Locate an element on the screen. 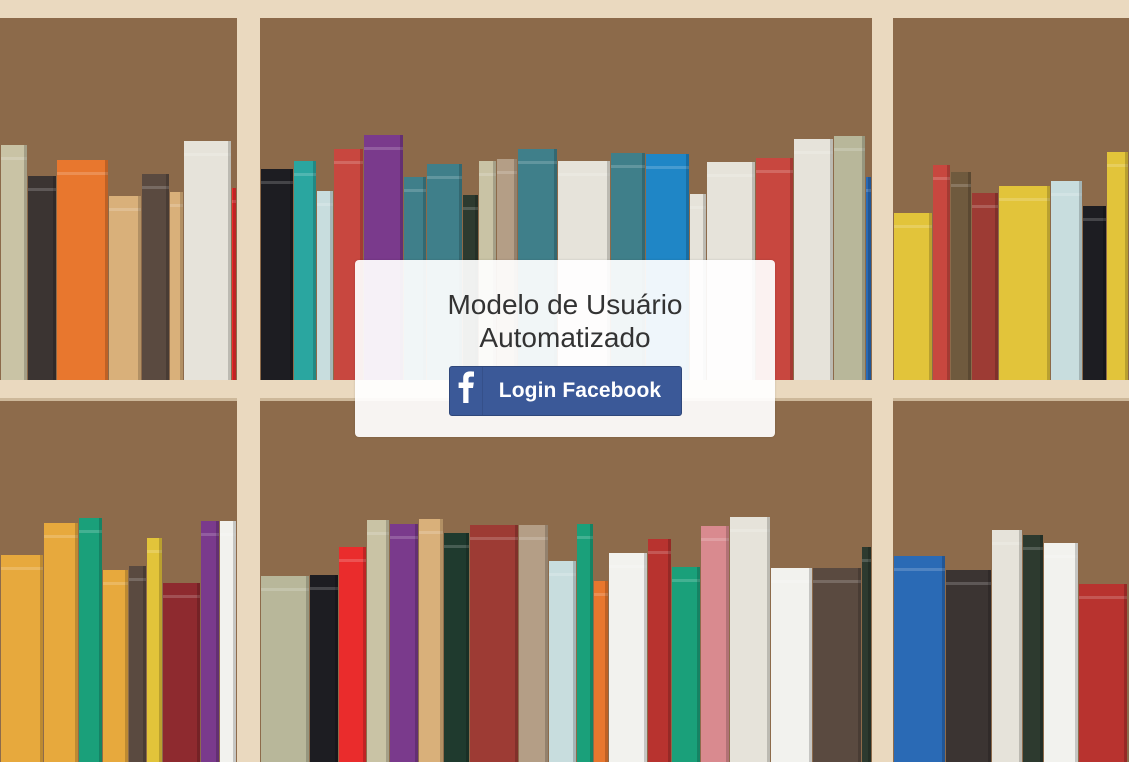  facebook-icon is located at coordinates (466, 391).